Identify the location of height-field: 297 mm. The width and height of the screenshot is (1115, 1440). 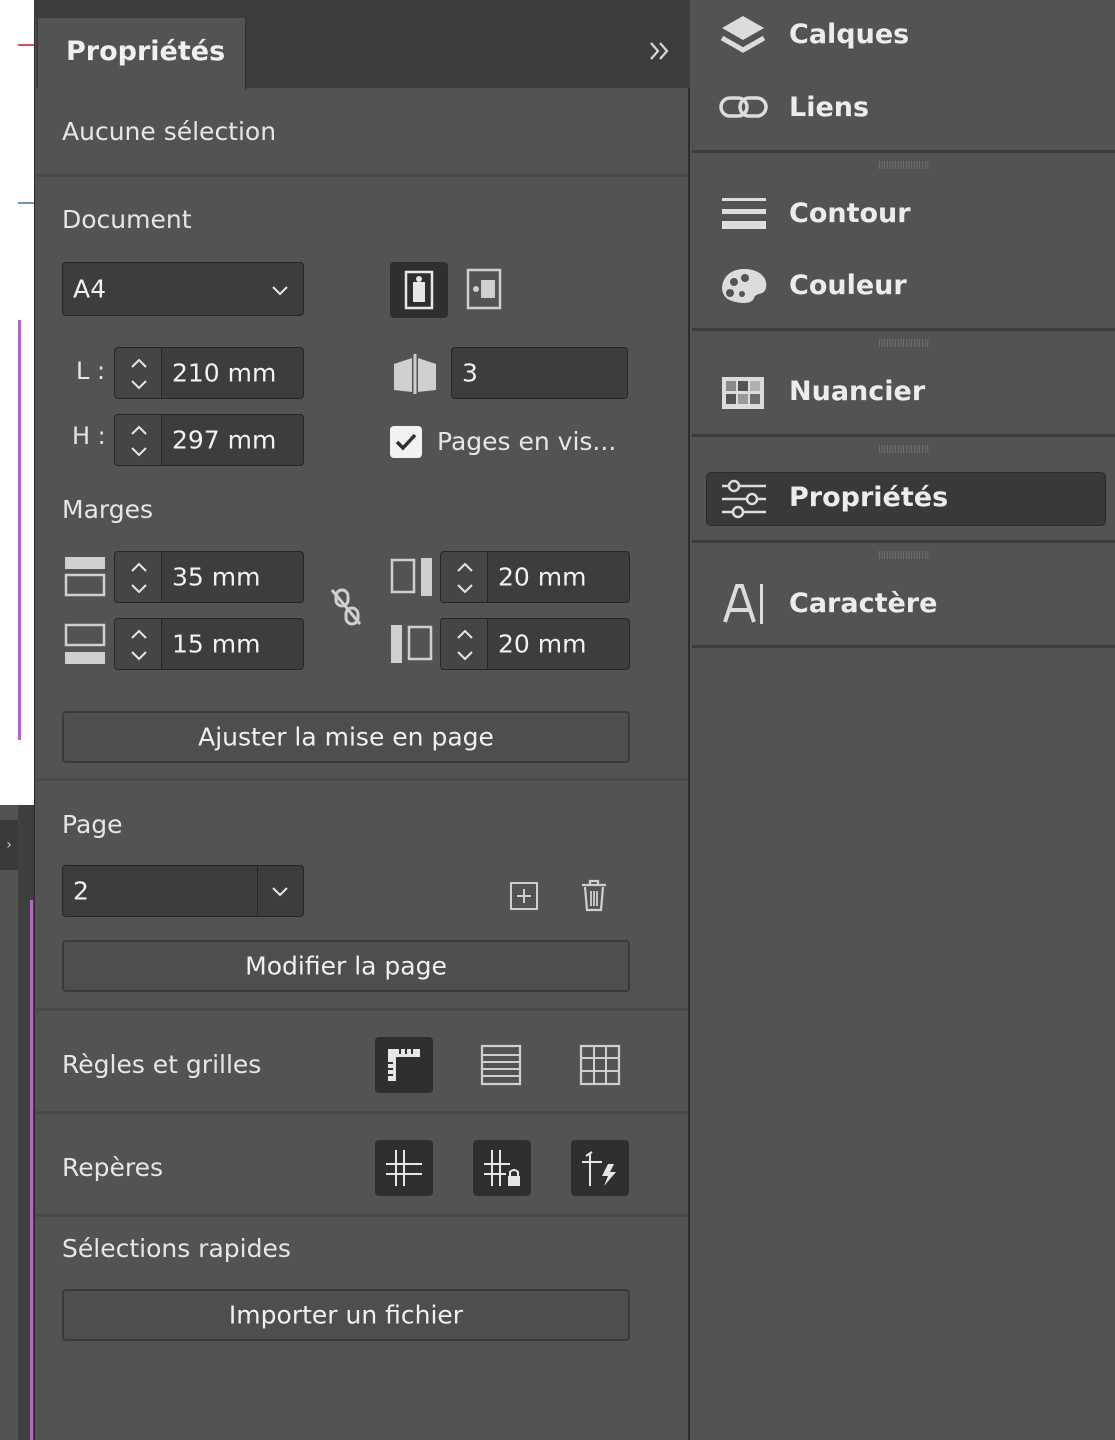
(232, 440).